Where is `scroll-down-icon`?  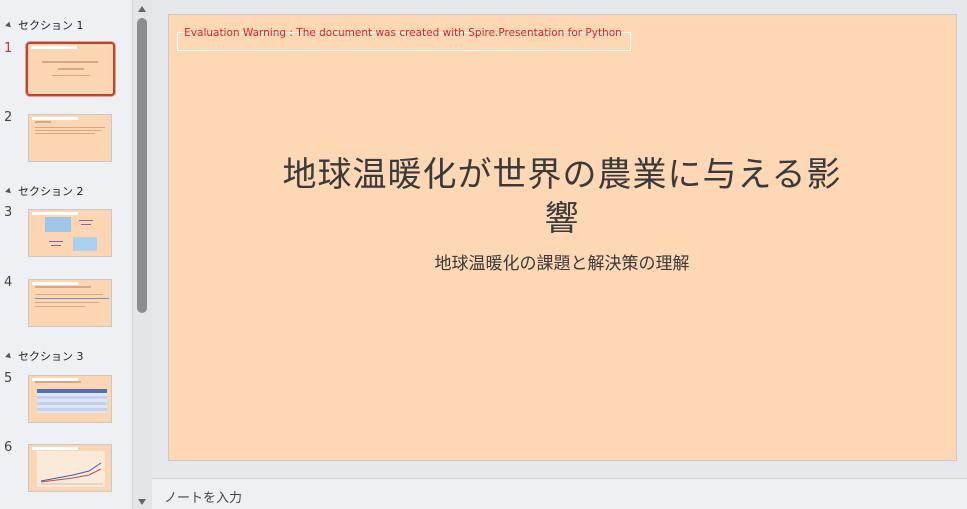
scroll-down-icon is located at coordinates (142, 502).